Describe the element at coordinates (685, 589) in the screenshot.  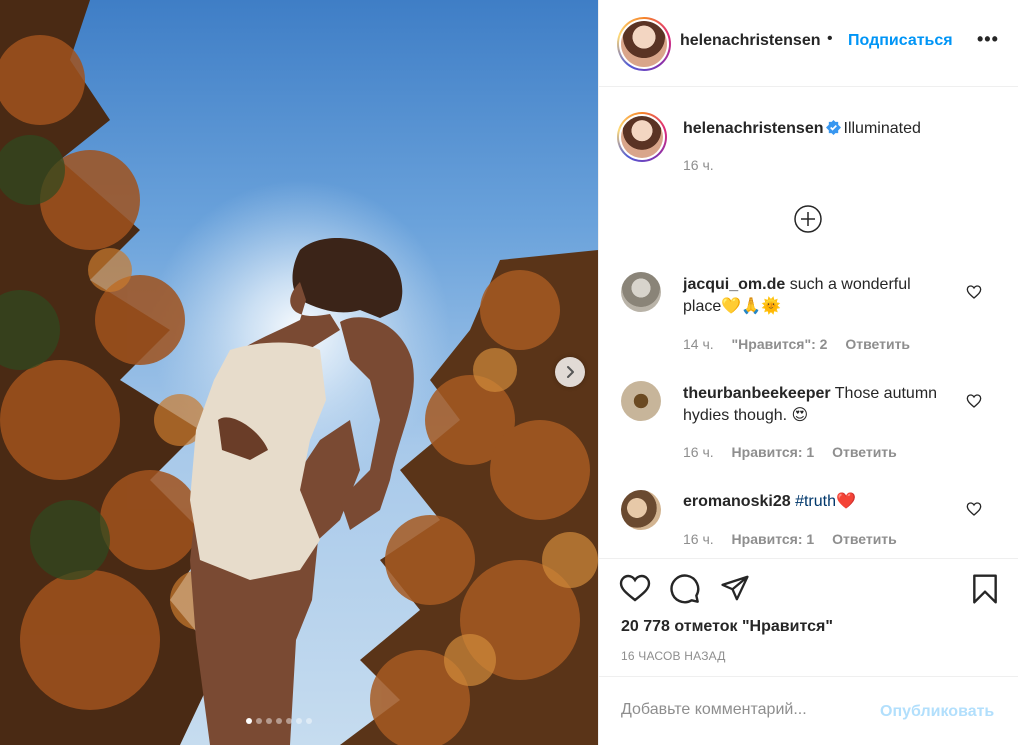
I see `comment-icon` at that location.